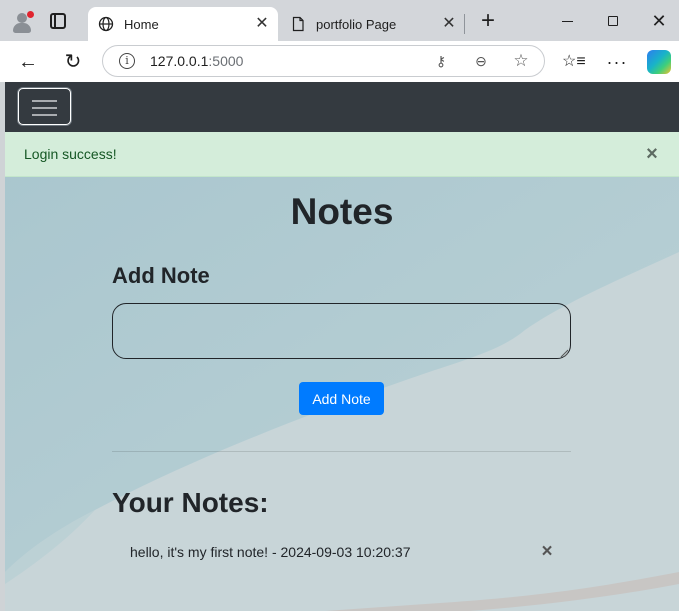 The height and width of the screenshot is (611, 679). Describe the element at coordinates (190, 502) in the screenshot. I see `your-notes-heading: Your Notes:` at that location.